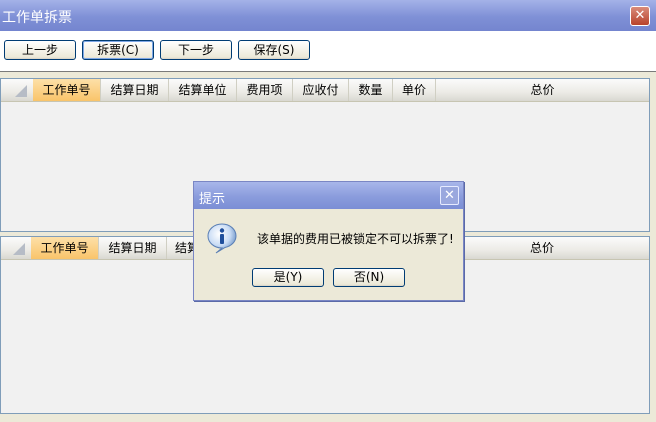  I want to click on info-icon, so click(222, 238).